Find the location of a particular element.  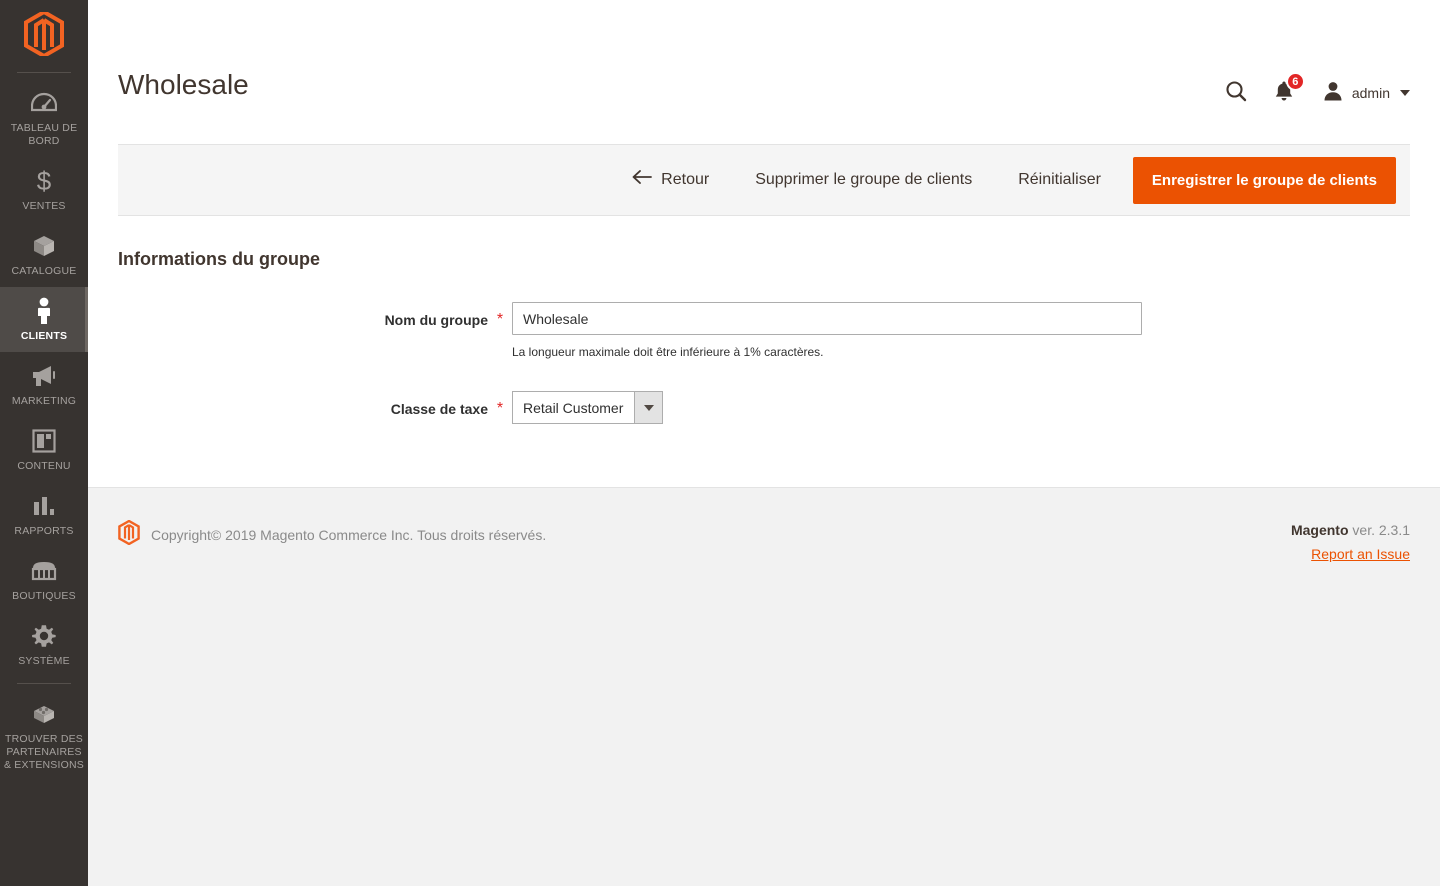

section-title: Informations du groupe is located at coordinates (219, 259).